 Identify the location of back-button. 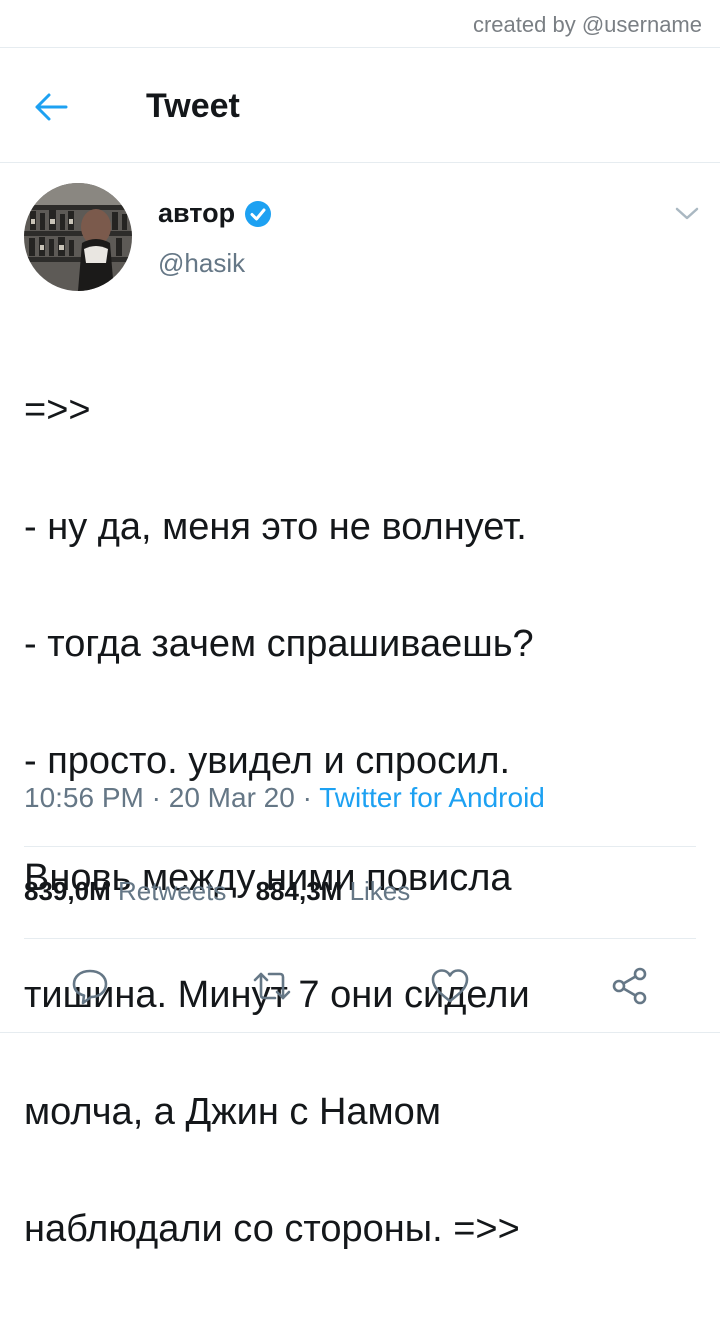
(51, 107).